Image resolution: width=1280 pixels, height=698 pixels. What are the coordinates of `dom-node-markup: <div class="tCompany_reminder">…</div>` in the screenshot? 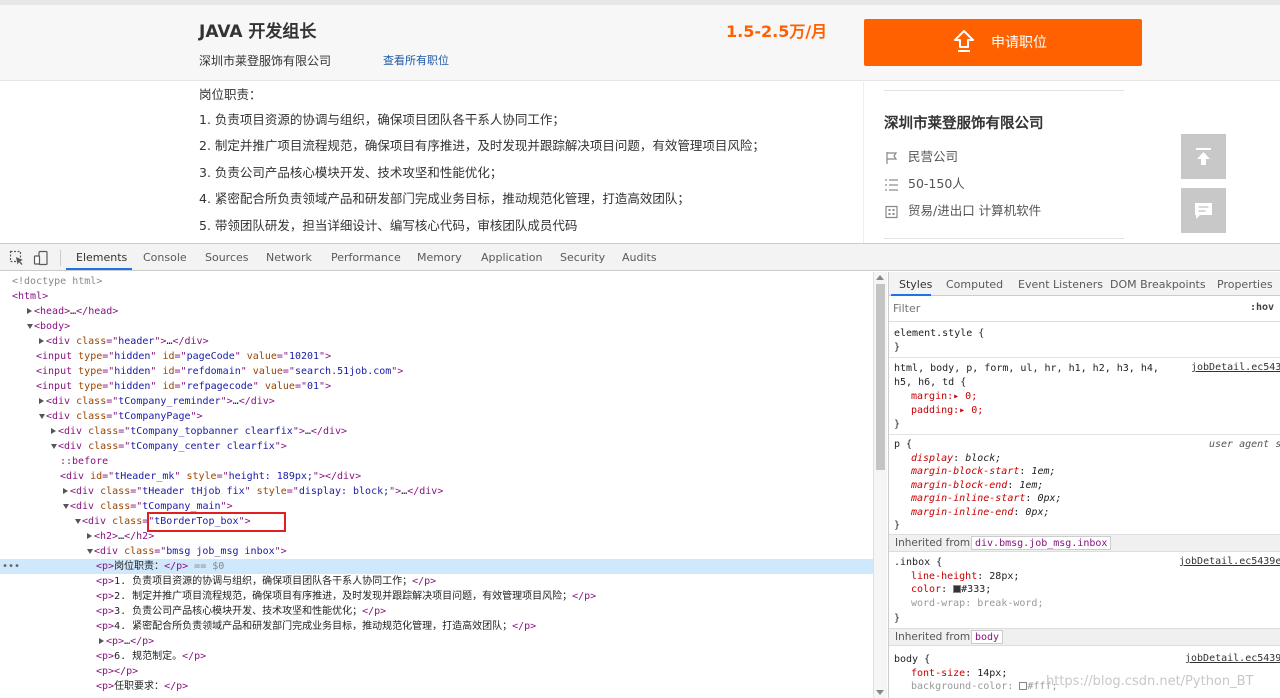 It's located at (160, 401).